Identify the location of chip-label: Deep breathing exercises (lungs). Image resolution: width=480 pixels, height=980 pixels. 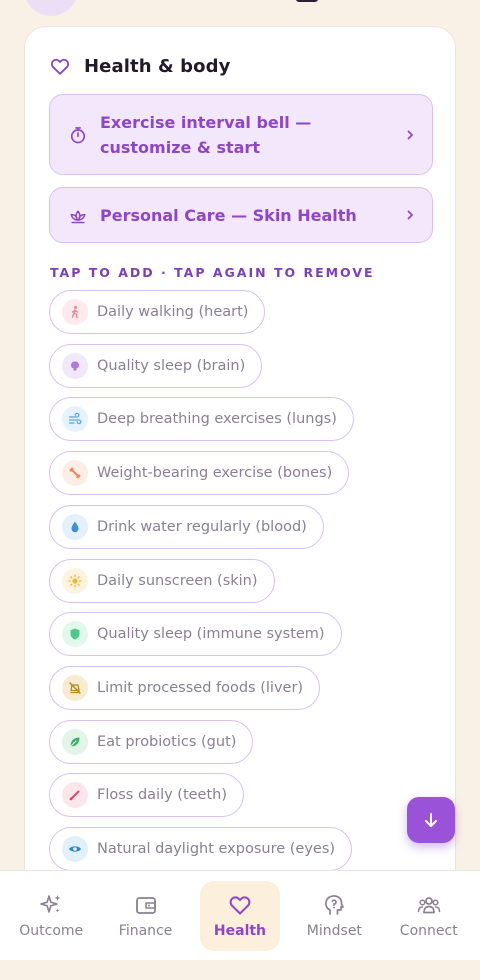
(217, 419).